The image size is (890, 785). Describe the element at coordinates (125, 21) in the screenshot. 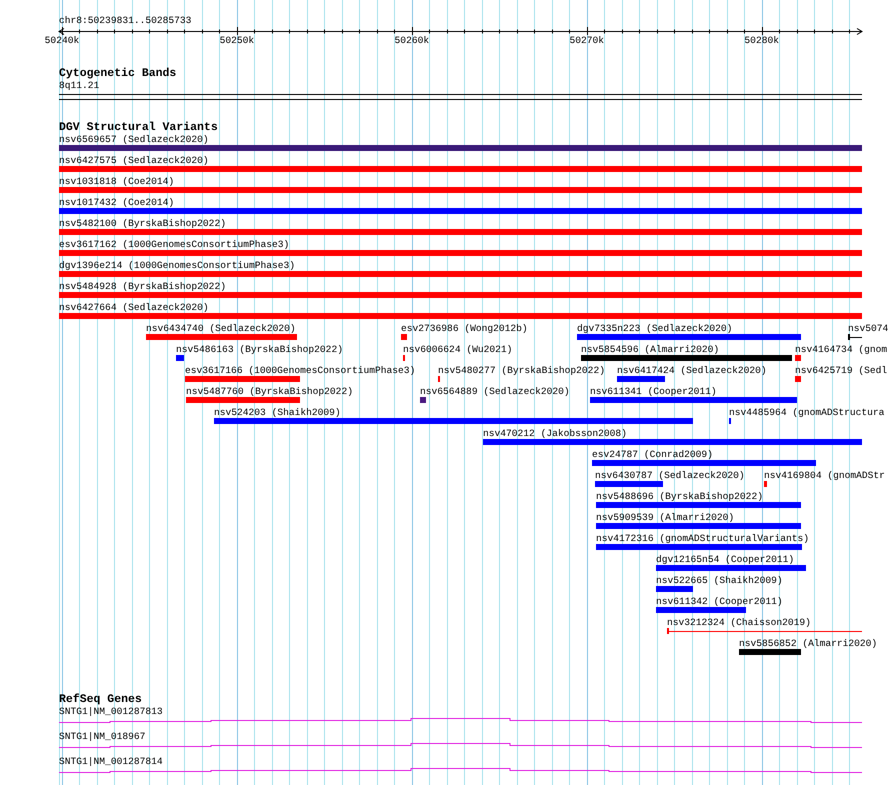

I see `genomic-range: chr8:50239831..50285733` at that location.